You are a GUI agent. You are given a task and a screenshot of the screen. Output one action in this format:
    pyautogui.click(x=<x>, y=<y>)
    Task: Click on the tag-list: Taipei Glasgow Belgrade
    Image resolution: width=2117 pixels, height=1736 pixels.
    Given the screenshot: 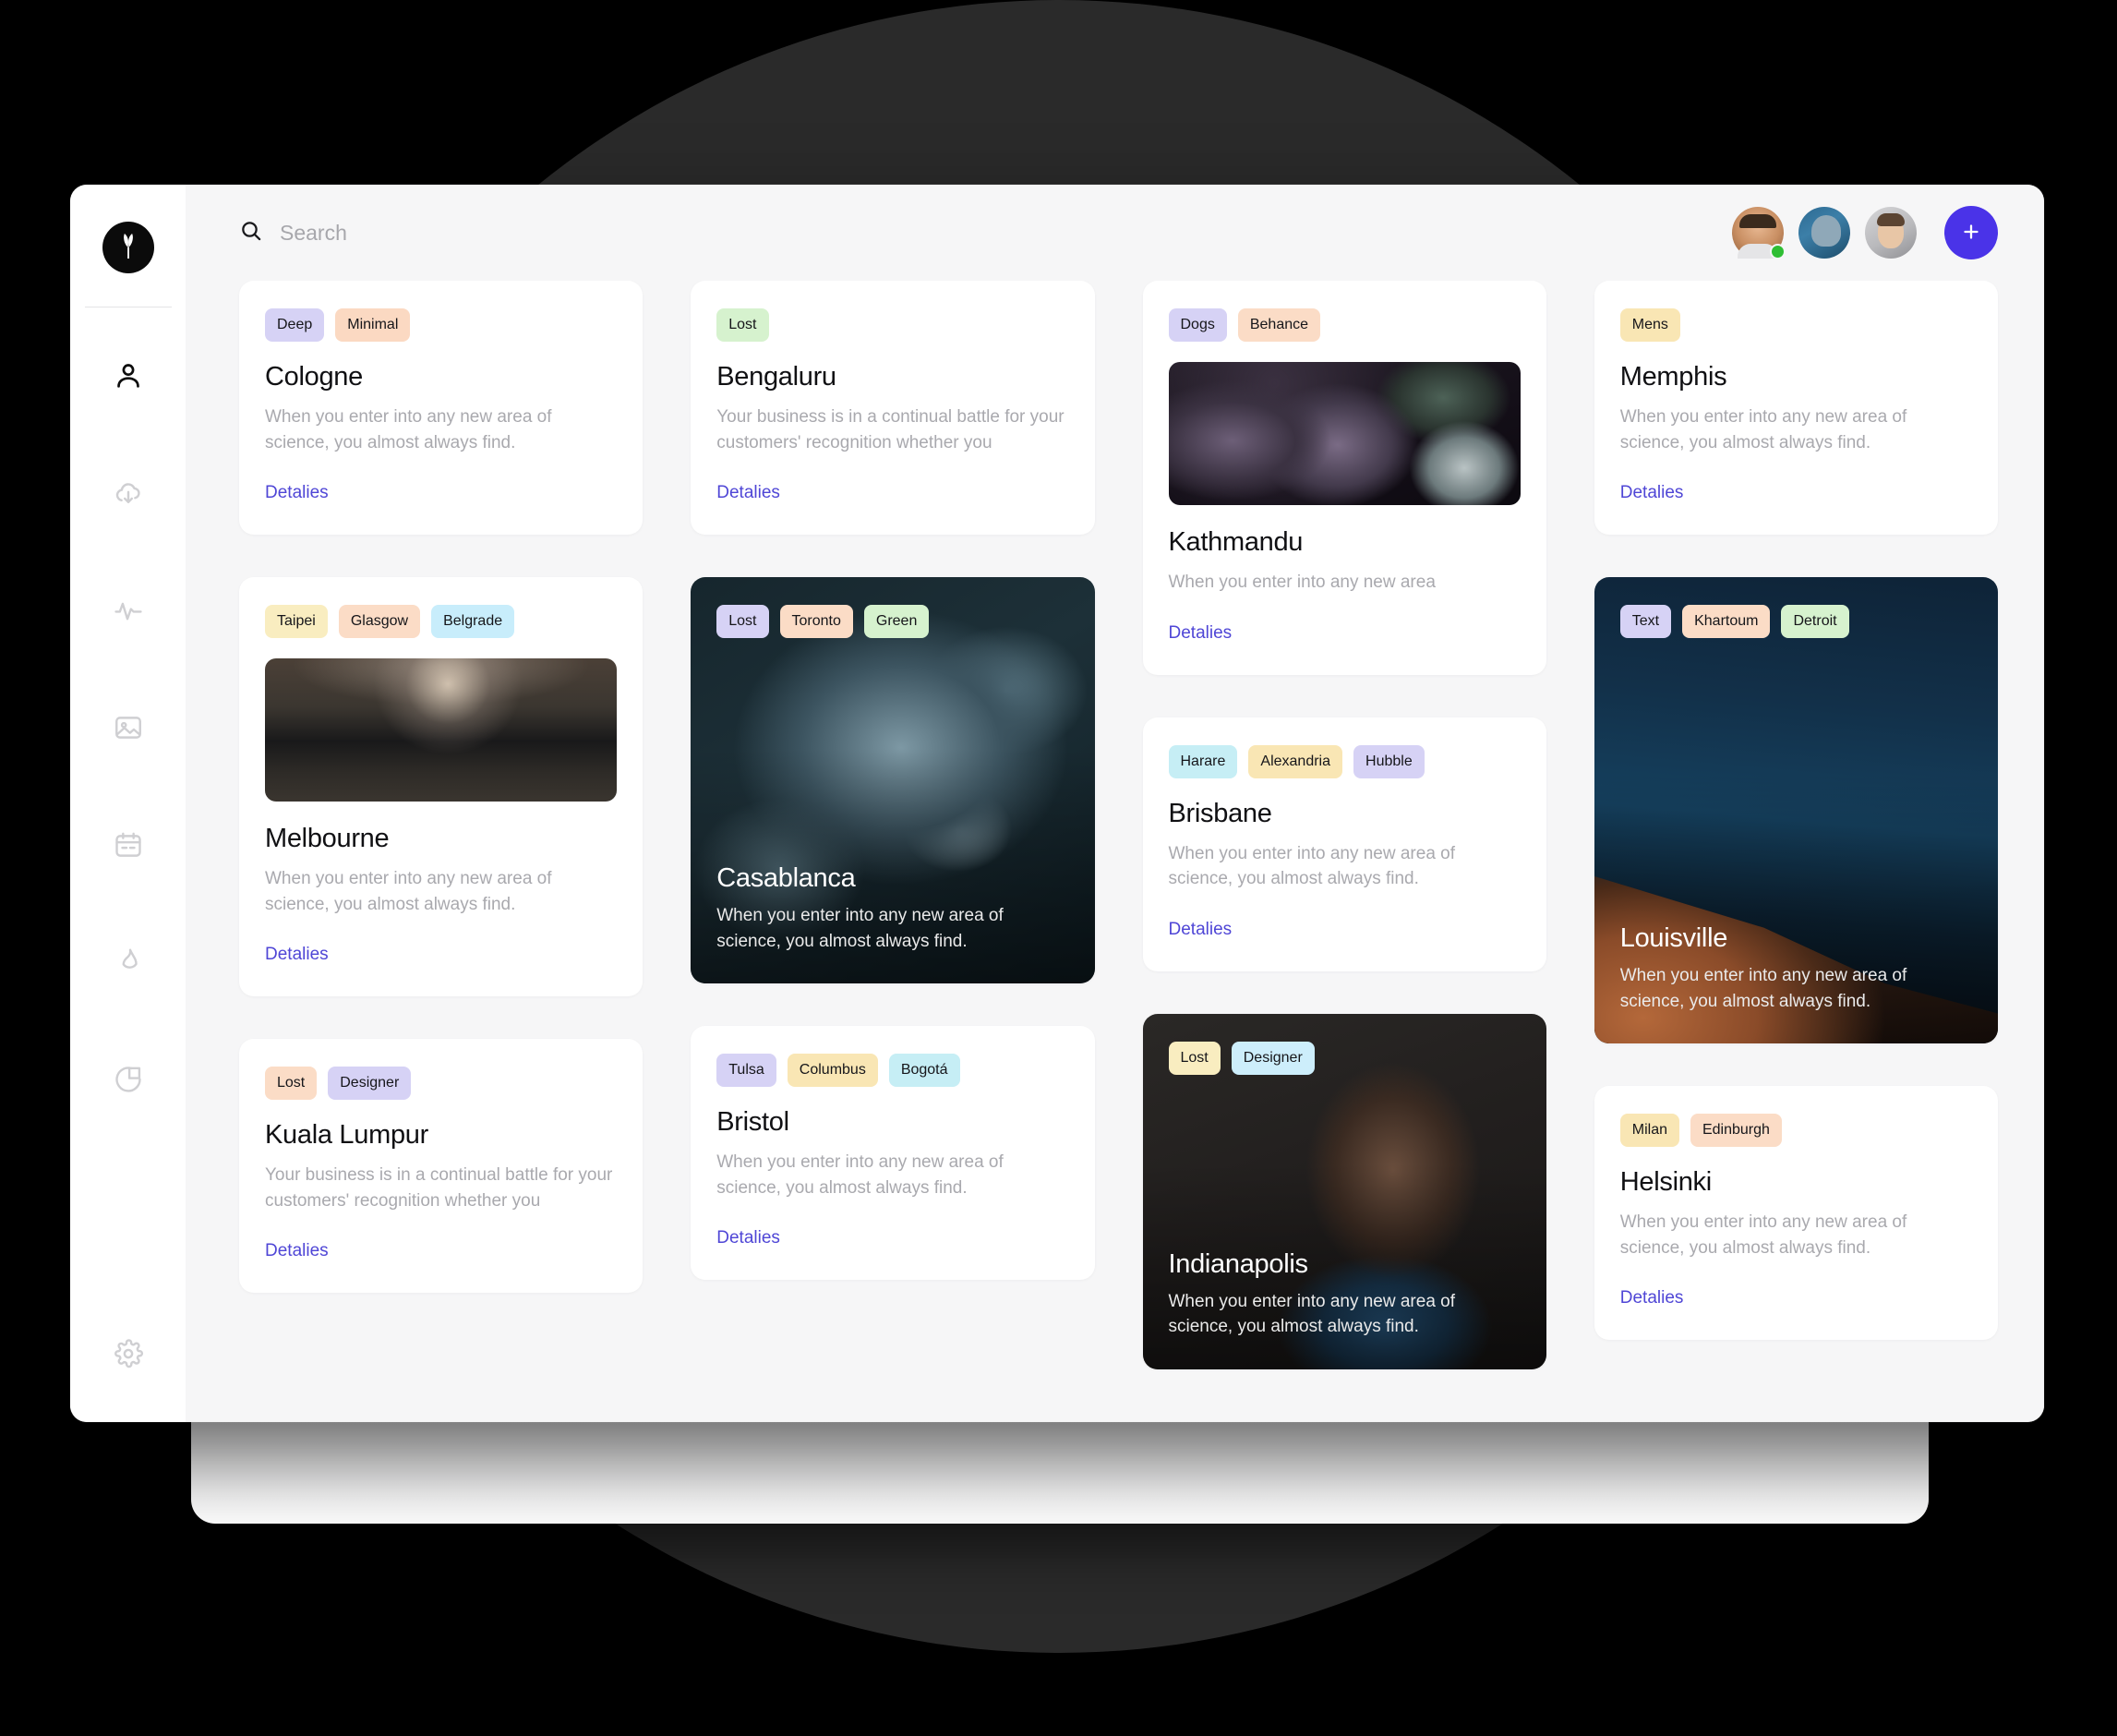 What is the action you would take?
    pyautogui.click(x=441, y=622)
    